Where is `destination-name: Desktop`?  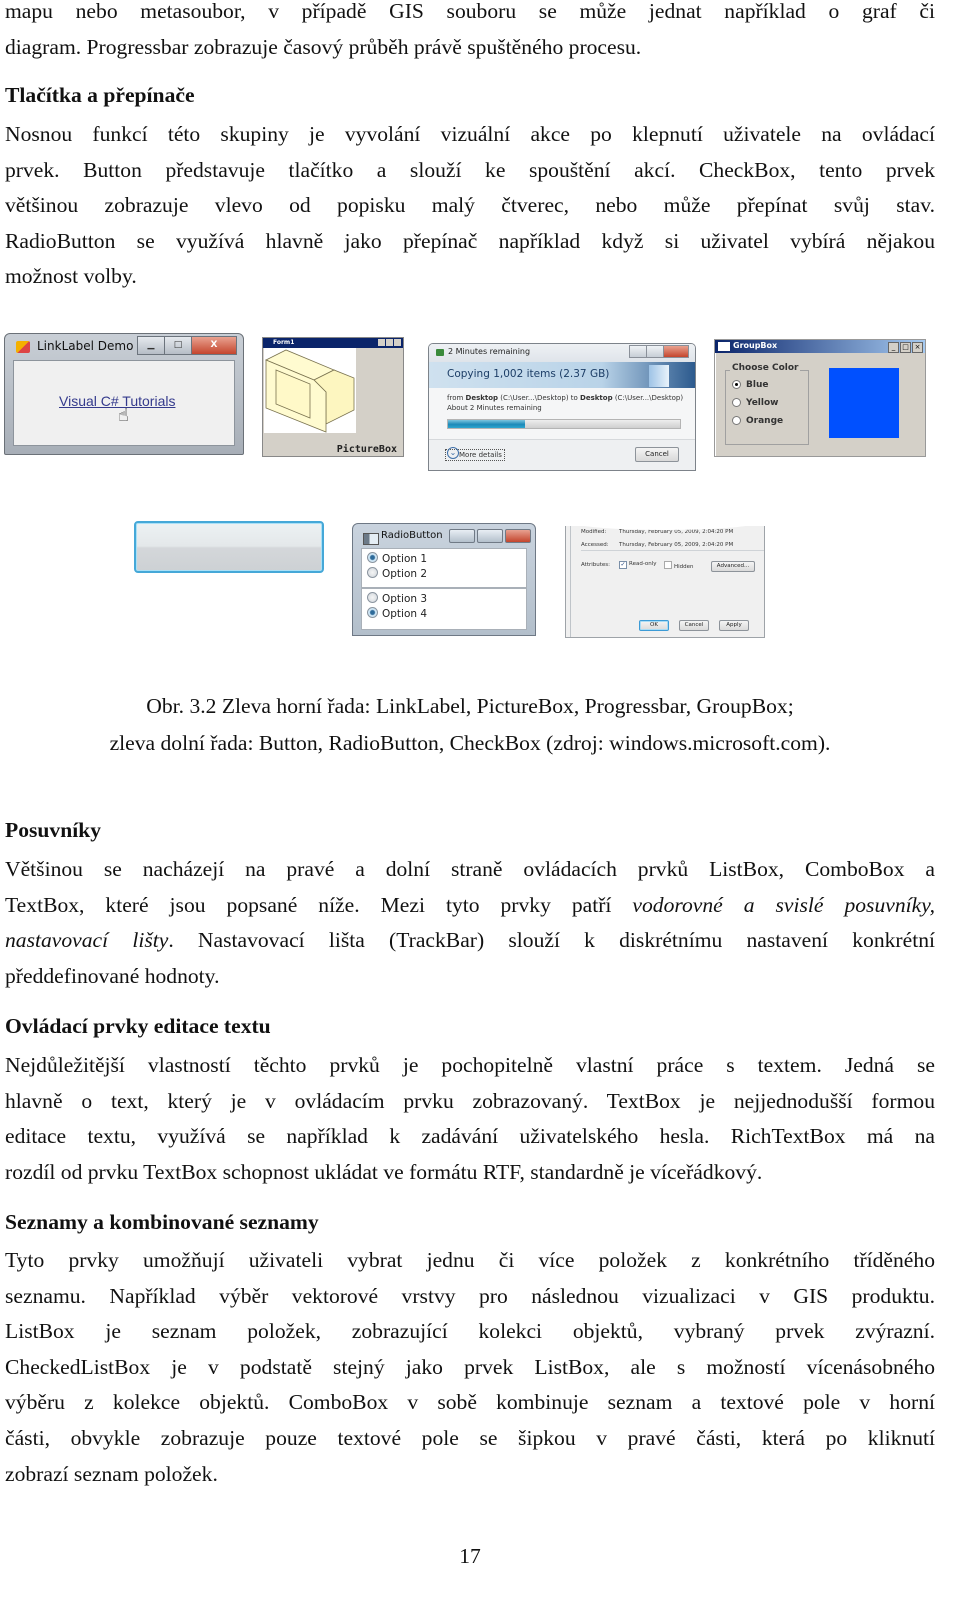 destination-name: Desktop is located at coordinates (596, 398).